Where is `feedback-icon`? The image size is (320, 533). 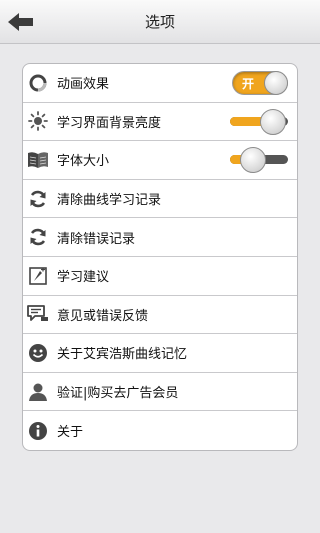
feedback-icon is located at coordinates (38, 314).